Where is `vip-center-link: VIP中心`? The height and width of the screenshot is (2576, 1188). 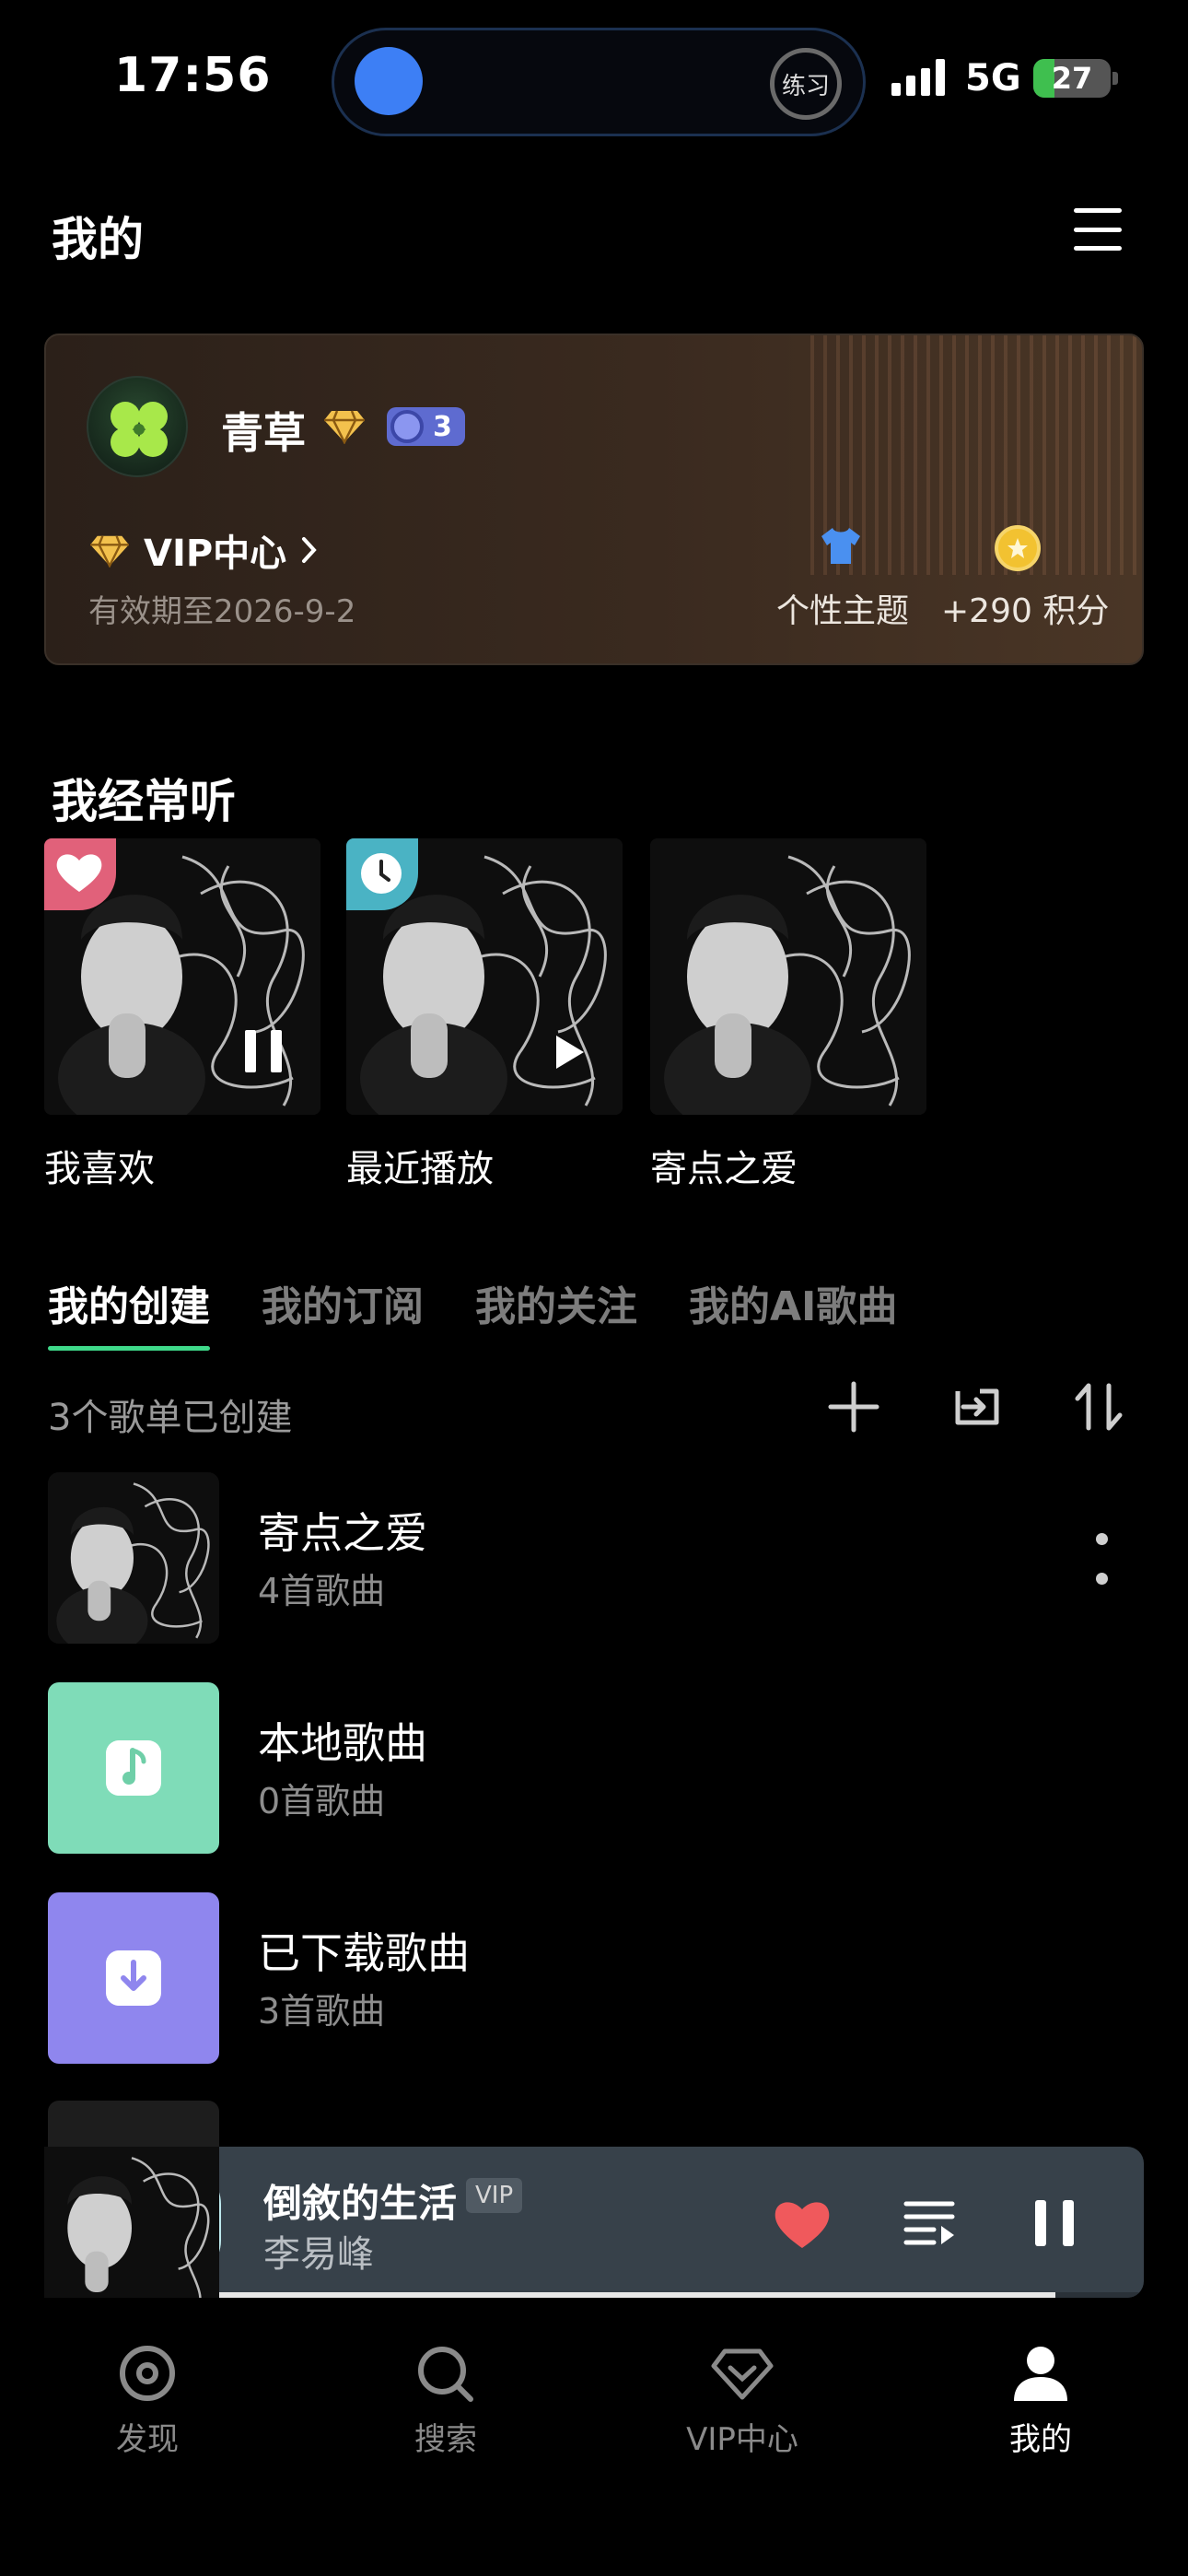 vip-center-link: VIP中心 is located at coordinates (204, 550).